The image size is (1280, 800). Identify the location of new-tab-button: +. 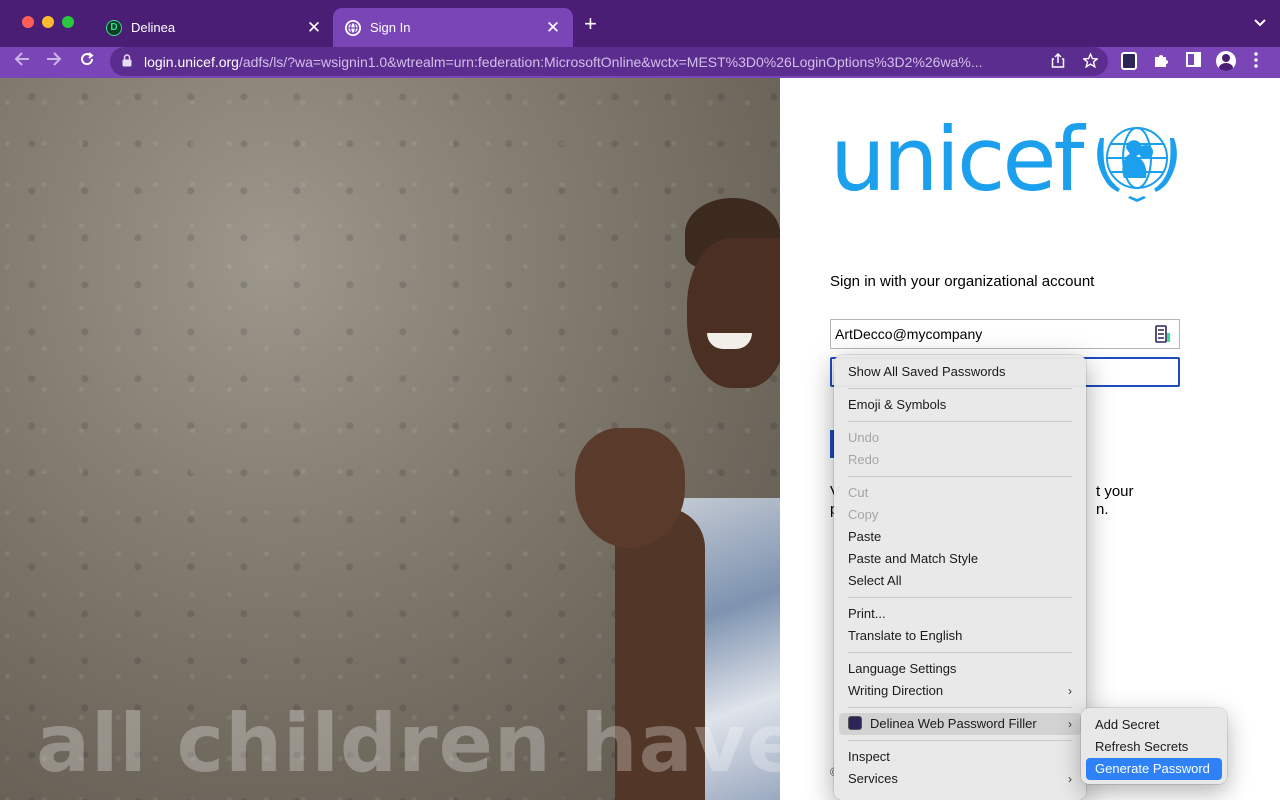
(590, 24).